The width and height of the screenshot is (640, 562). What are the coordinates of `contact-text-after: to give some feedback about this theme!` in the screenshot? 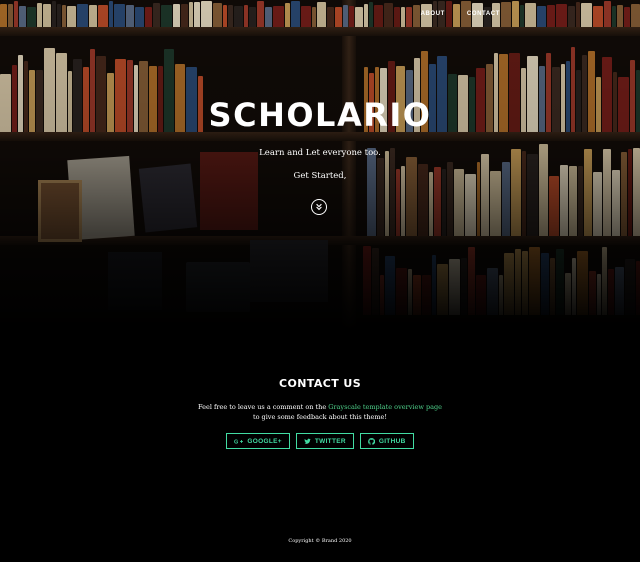 It's located at (320, 417).